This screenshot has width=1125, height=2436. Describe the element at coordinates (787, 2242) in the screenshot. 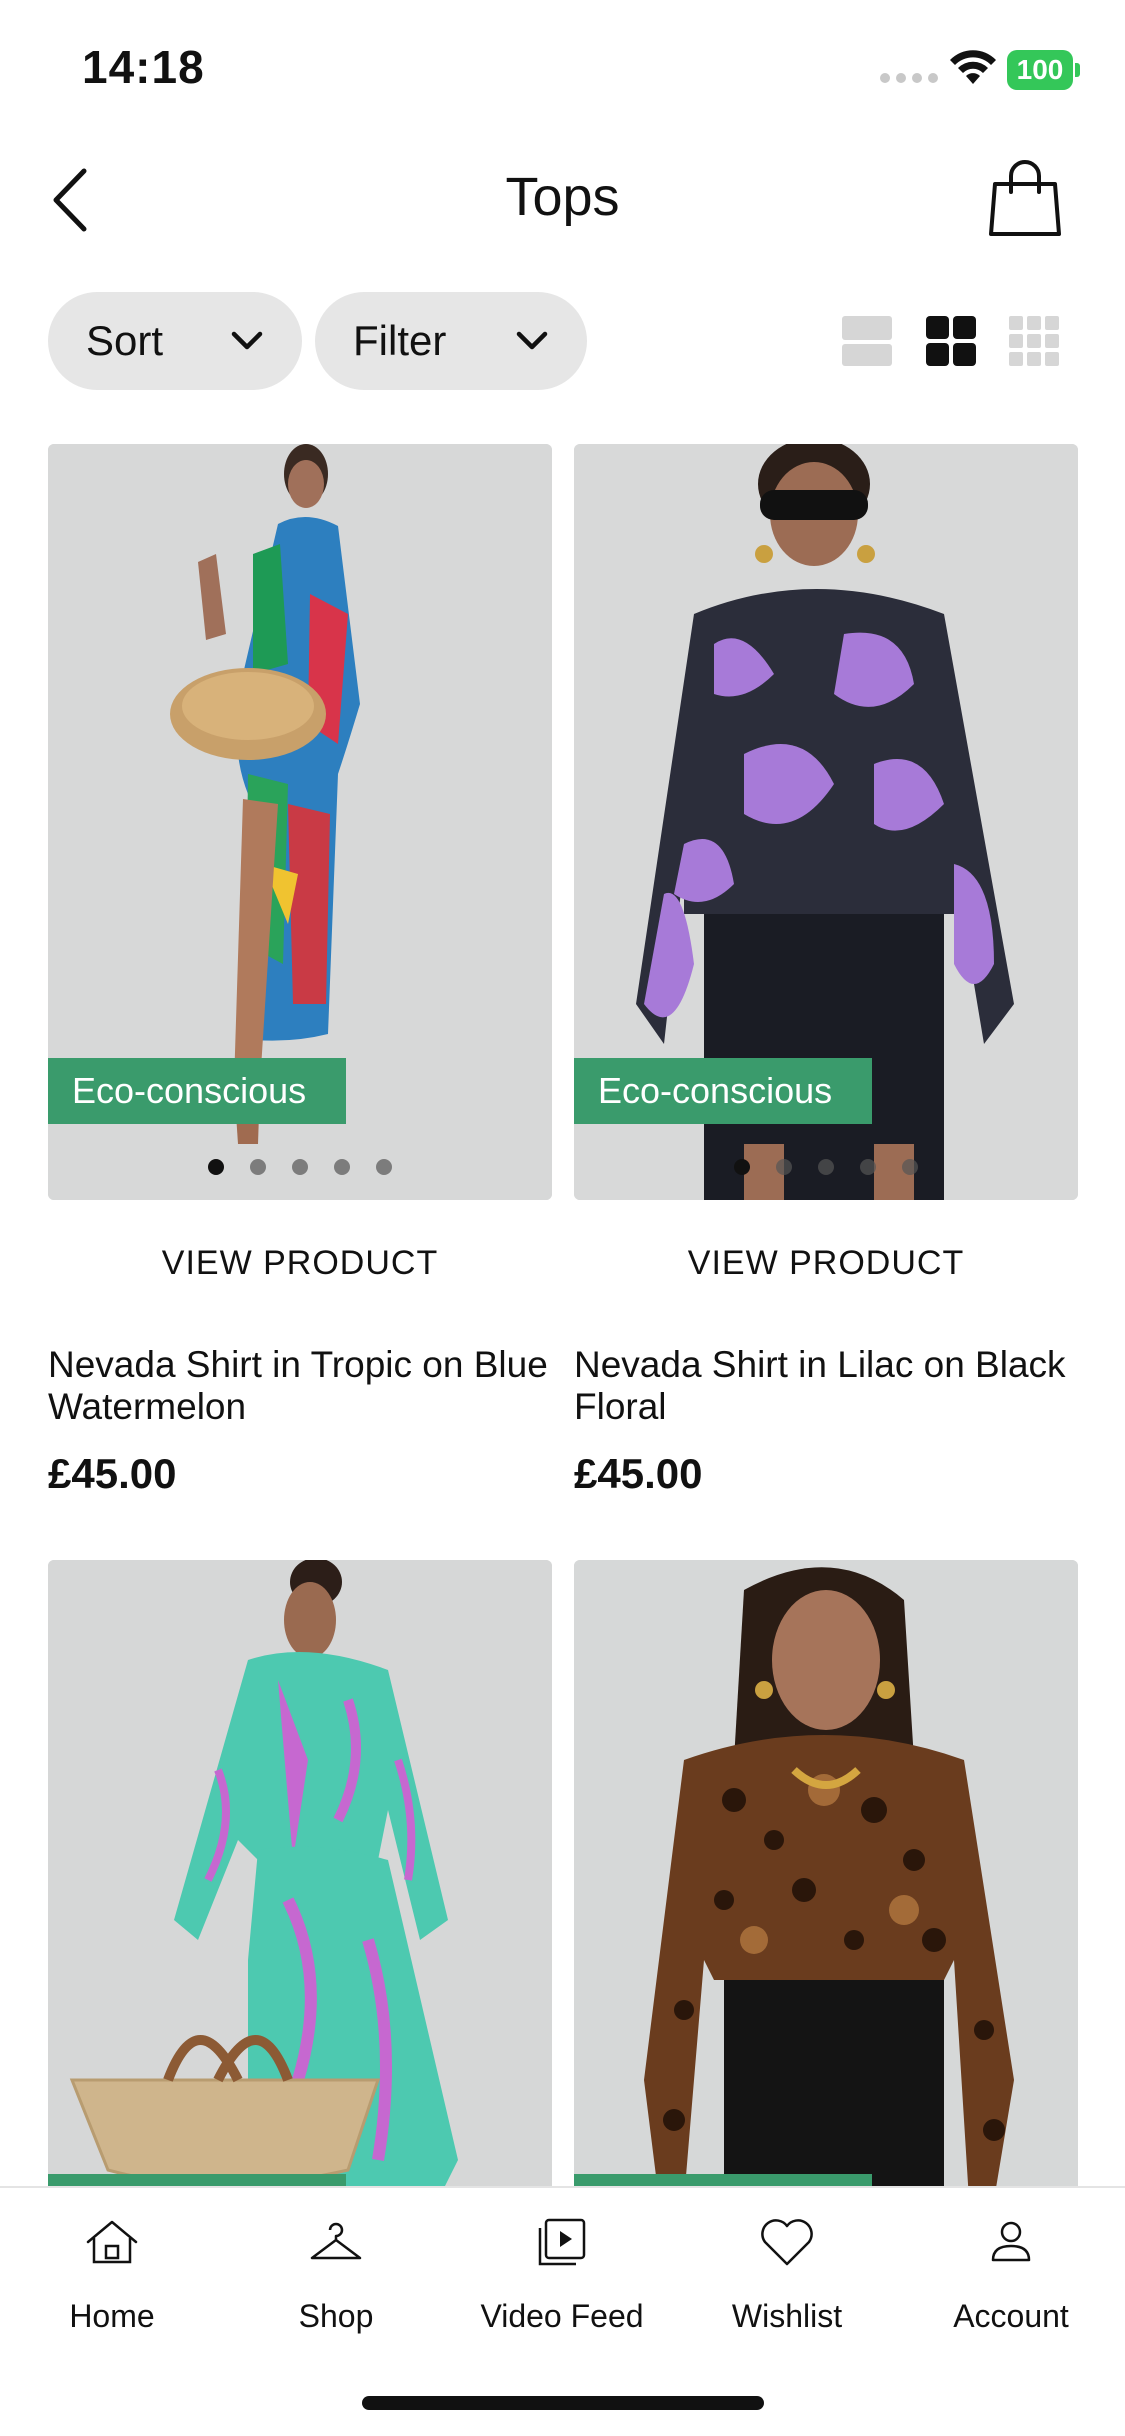

I see `heart-icon` at that location.